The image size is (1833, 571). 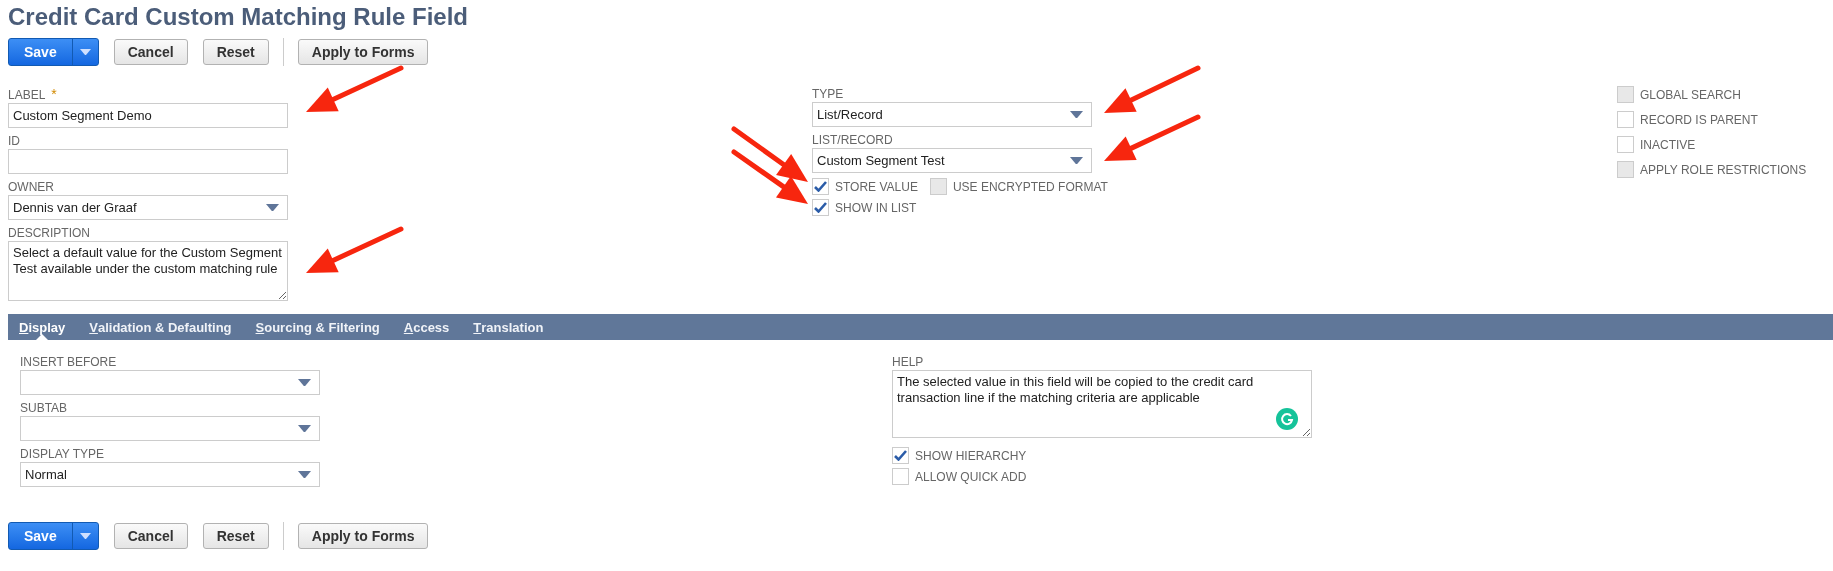 What do you see at coordinates (148, 161) in the screenshot?
I see `input-field` at bounding box center [148, 161].